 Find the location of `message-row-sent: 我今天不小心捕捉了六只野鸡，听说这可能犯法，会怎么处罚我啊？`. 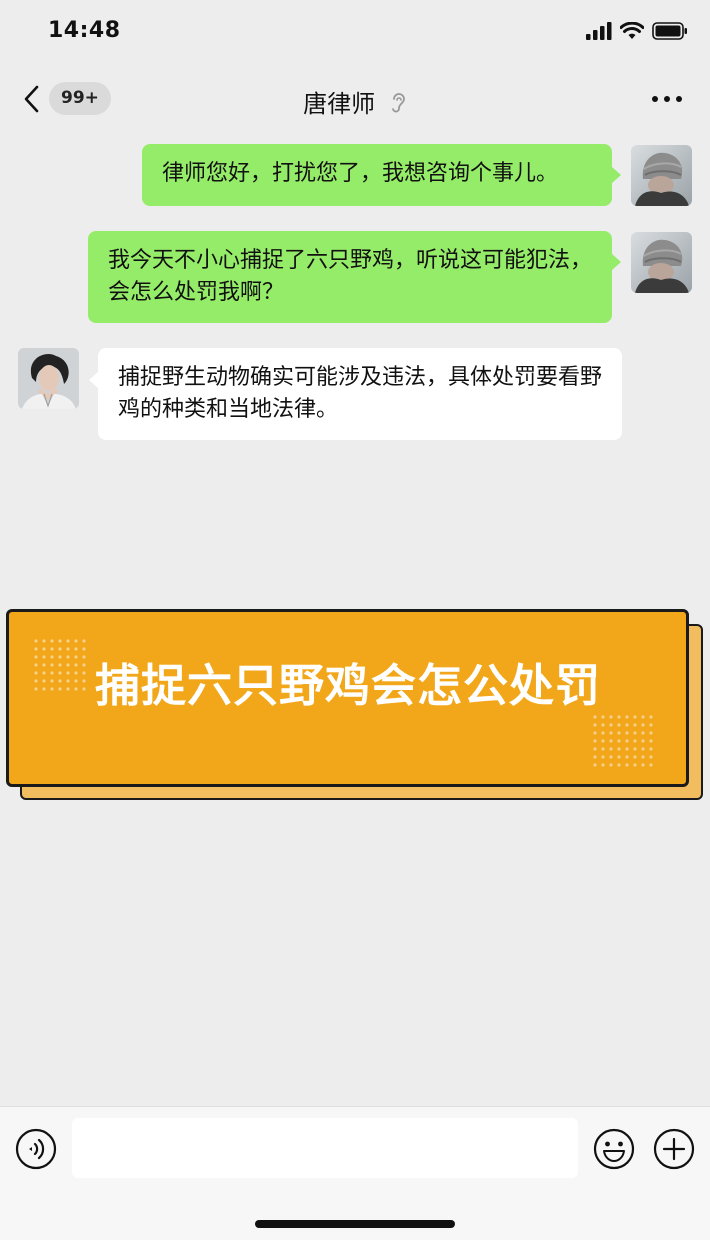

message-row-sent: 我今天不小心捕捉了六只野鸡，听说这可能犯法，会怎么处罚我啊？ is located at coordinates (355, 277).